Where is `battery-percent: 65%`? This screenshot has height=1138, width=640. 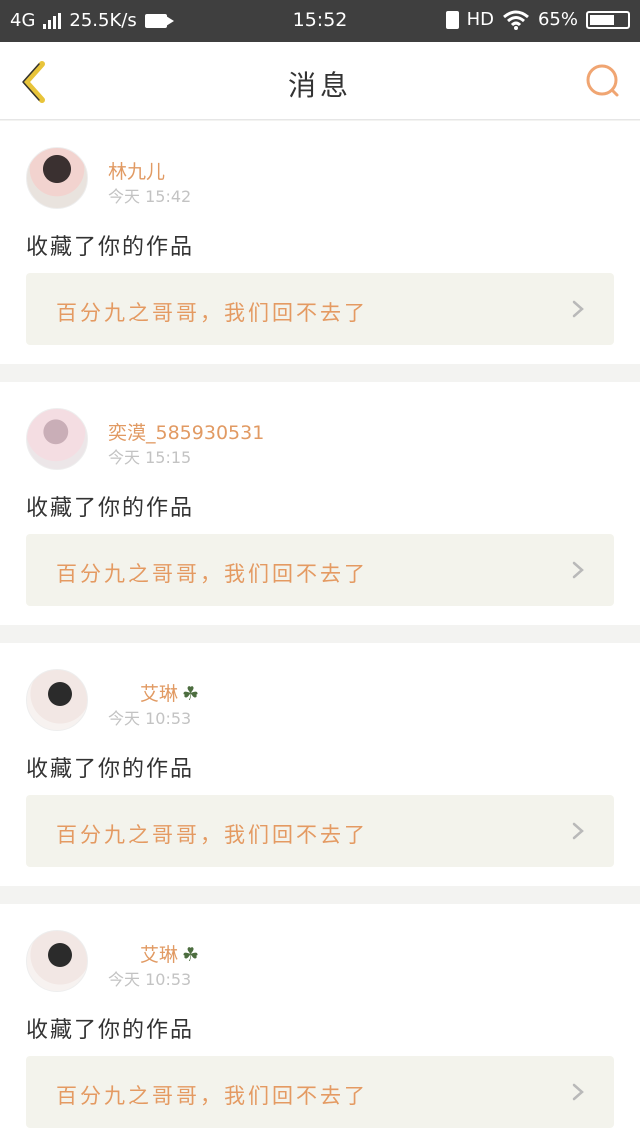 battery-percent: 65% is located at coordinates (557, 19).